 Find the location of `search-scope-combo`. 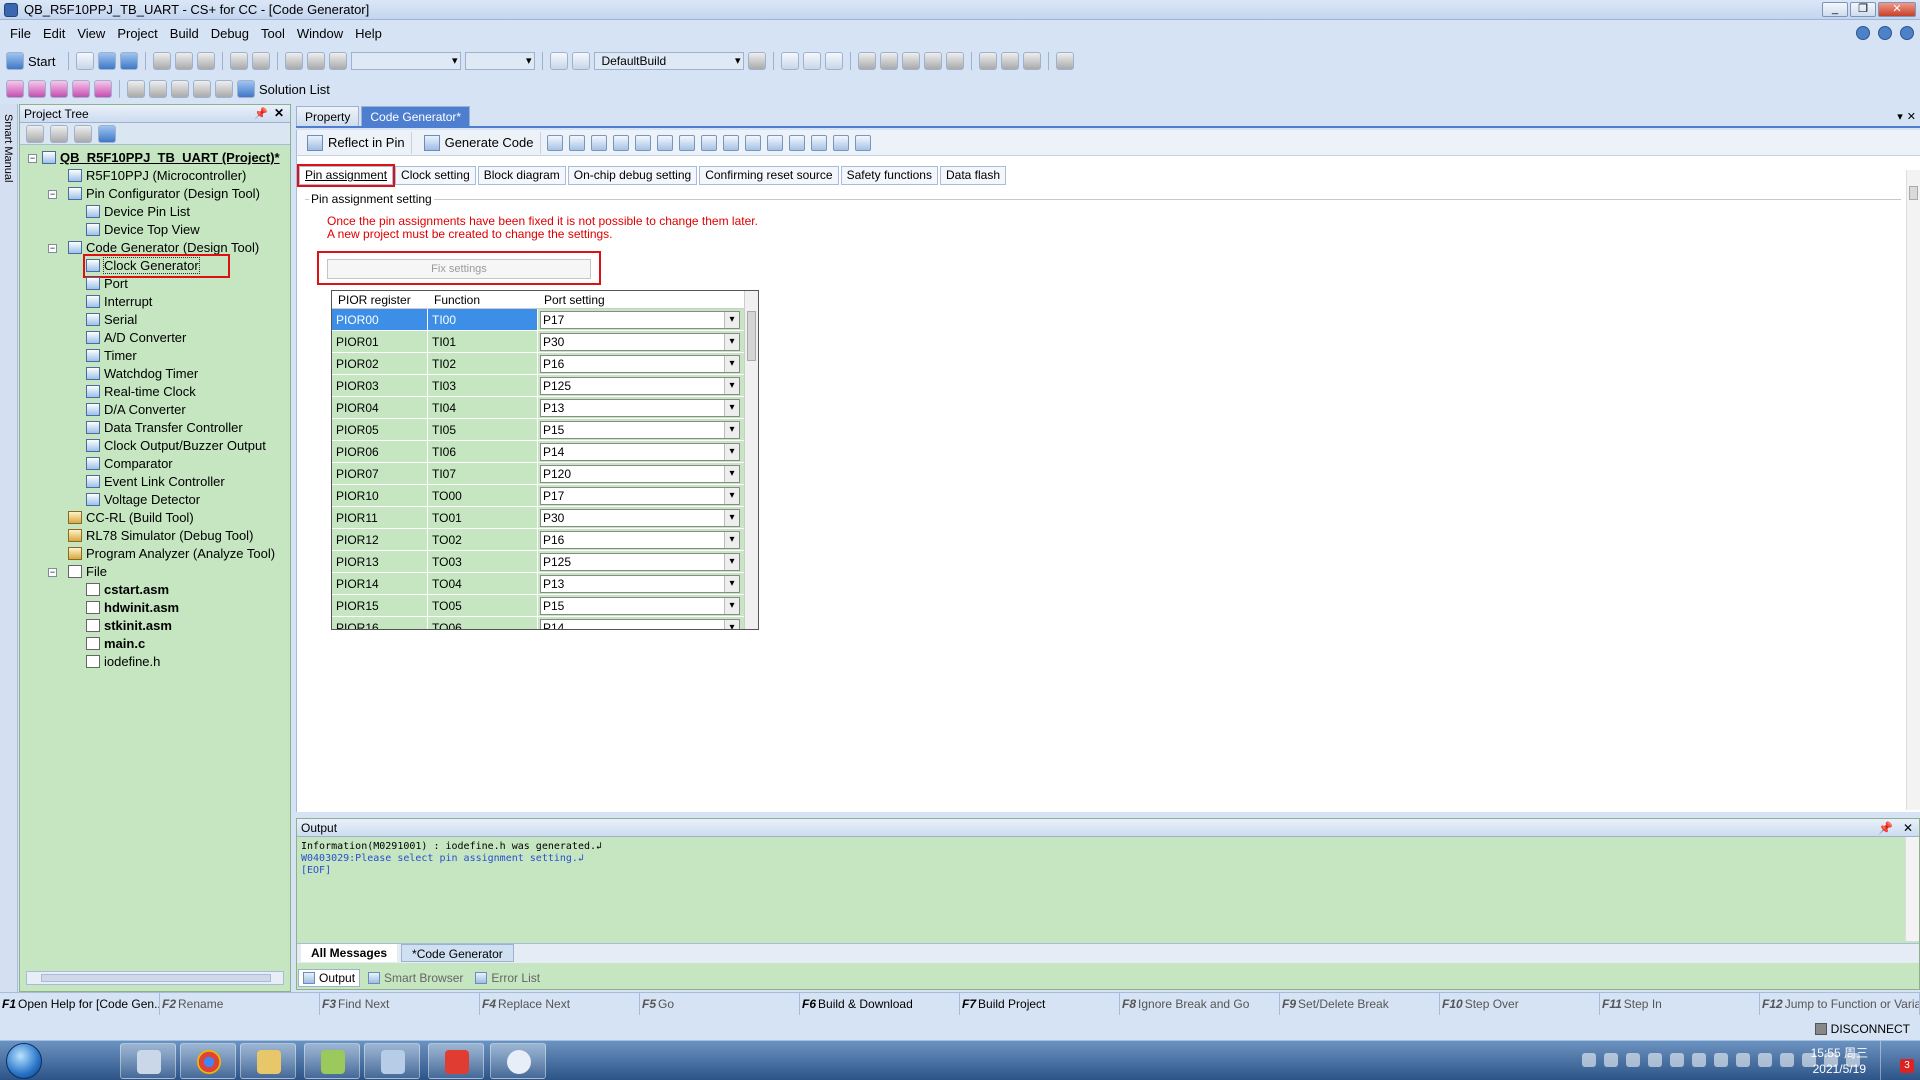

search-scope-combo is located at coordinates (500, 61).